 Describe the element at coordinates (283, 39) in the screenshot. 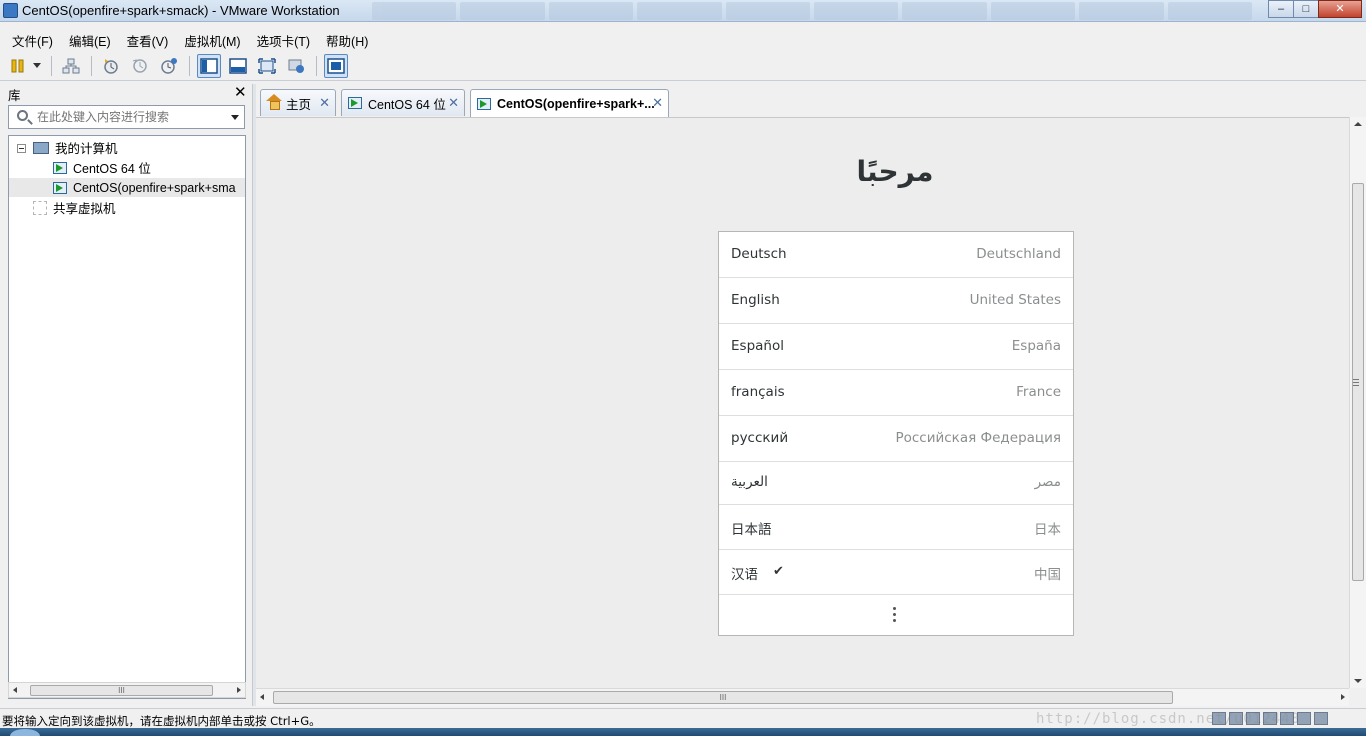

I see `menu-tabs: 选项卡(T)` at that location.